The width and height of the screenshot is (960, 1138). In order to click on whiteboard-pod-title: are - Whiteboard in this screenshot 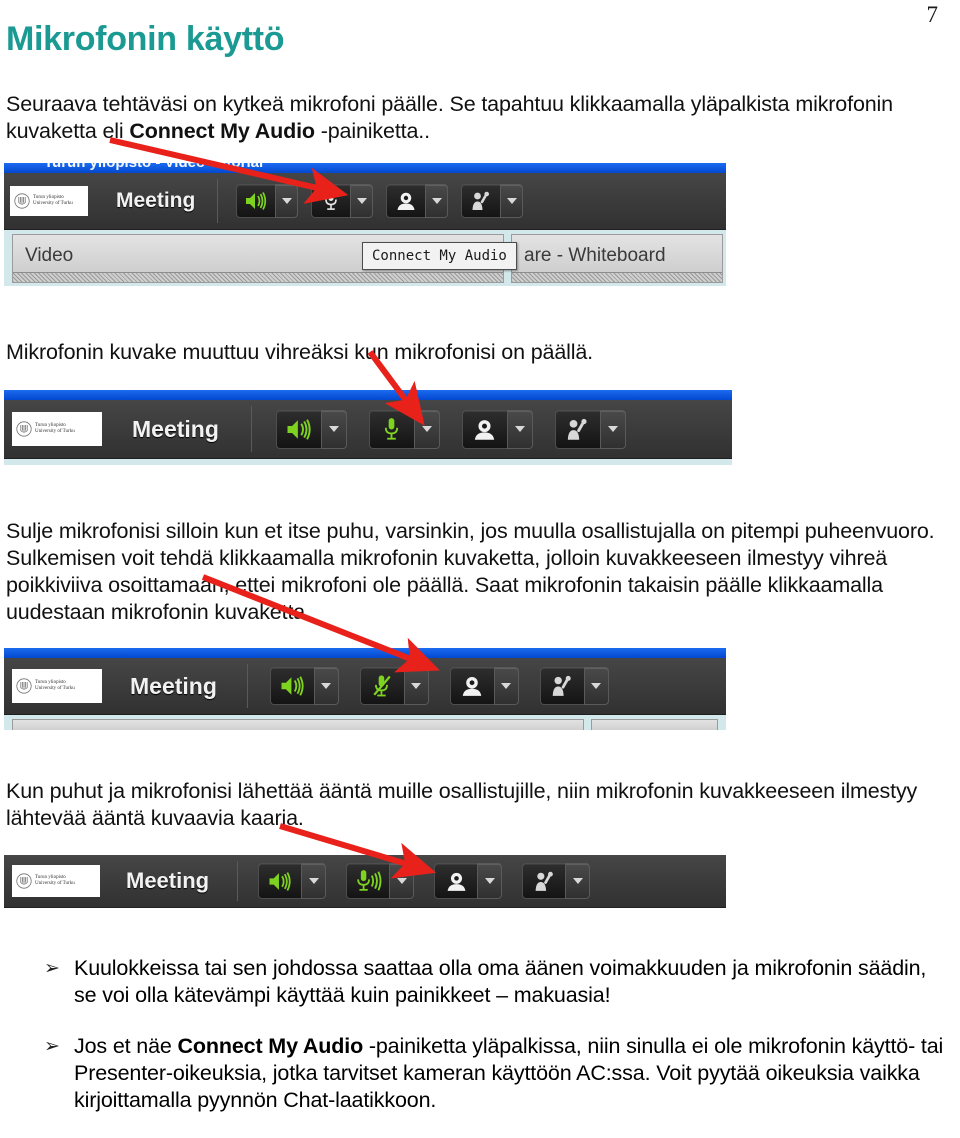, I will do `click(595, 255)`.